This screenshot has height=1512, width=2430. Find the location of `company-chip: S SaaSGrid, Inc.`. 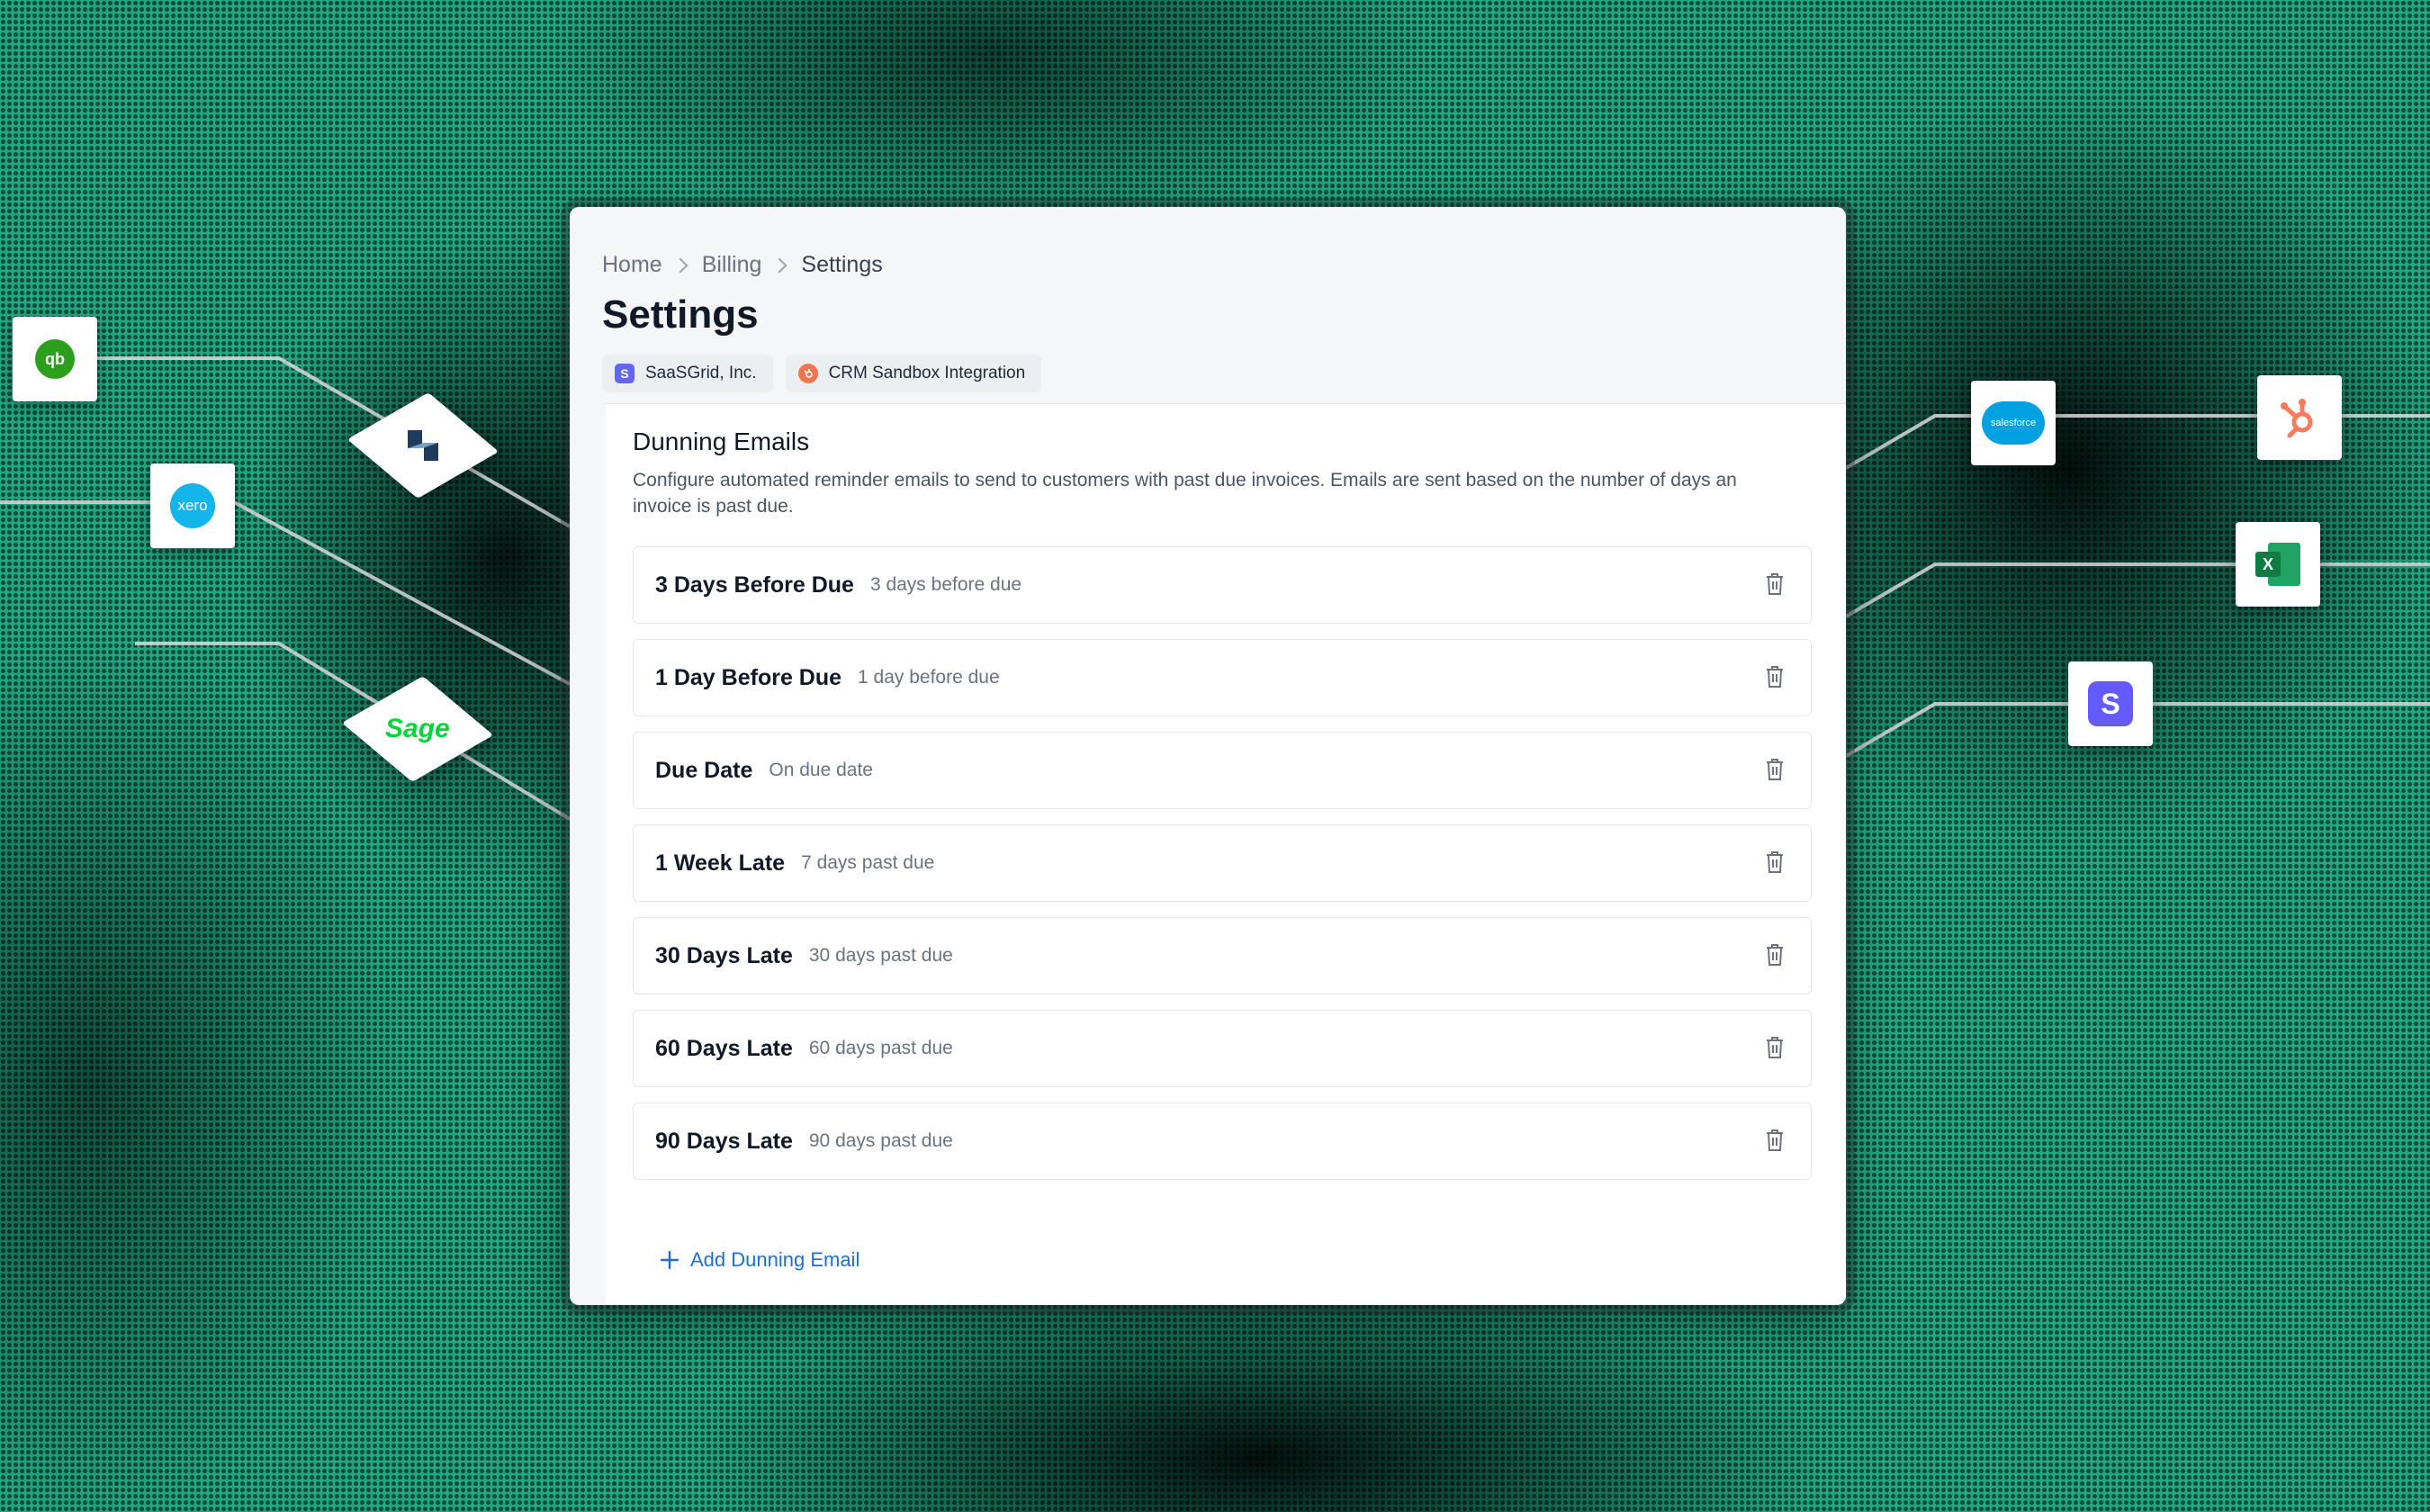

company-chip: S SaaSGrid, Inc. is located at coordinates (687, 373).